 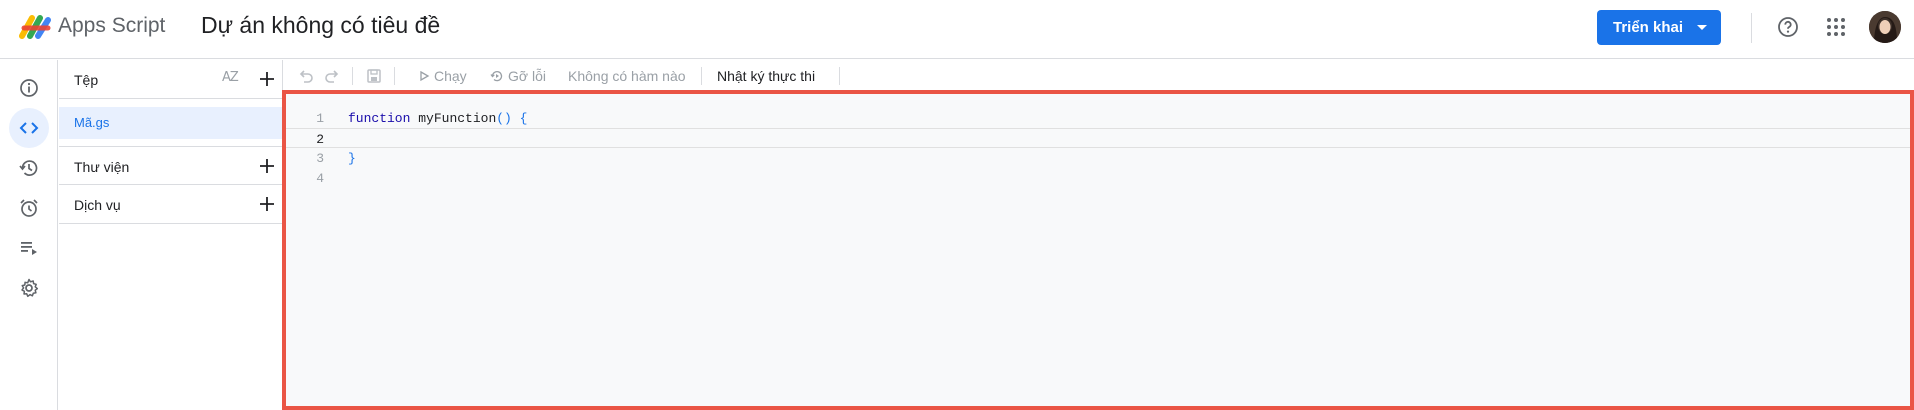 What do you see at coordinates (171, 204) in the screenshot?
I see `services-section-header: Dịch vụ` at bounding box center [171, 204].